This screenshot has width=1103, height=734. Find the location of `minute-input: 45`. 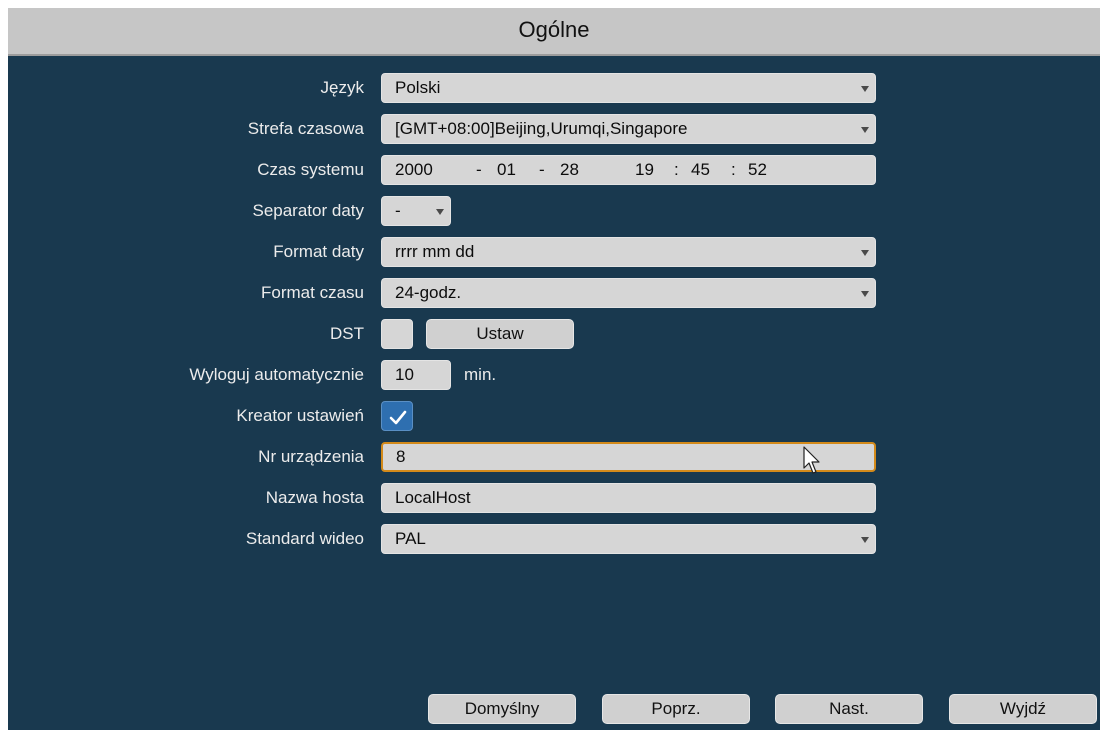

minute-input: 45 is located at coordinates (700, 170).